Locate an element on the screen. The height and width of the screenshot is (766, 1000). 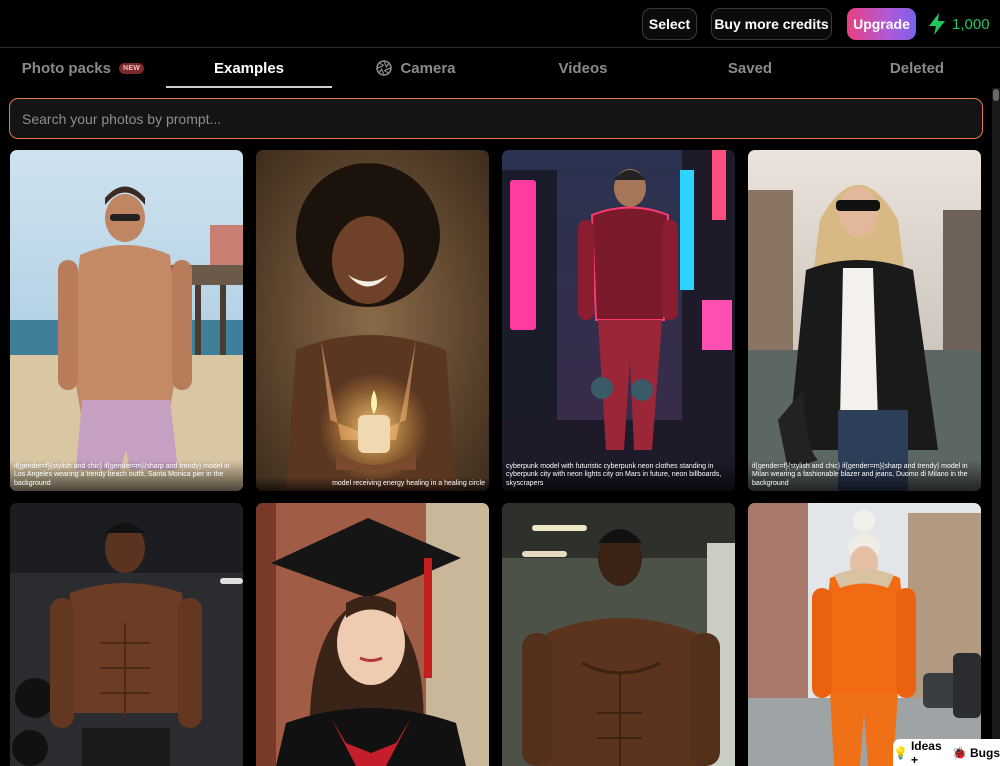
bug-icon: 🐞 is located at coordinates (959, 752).